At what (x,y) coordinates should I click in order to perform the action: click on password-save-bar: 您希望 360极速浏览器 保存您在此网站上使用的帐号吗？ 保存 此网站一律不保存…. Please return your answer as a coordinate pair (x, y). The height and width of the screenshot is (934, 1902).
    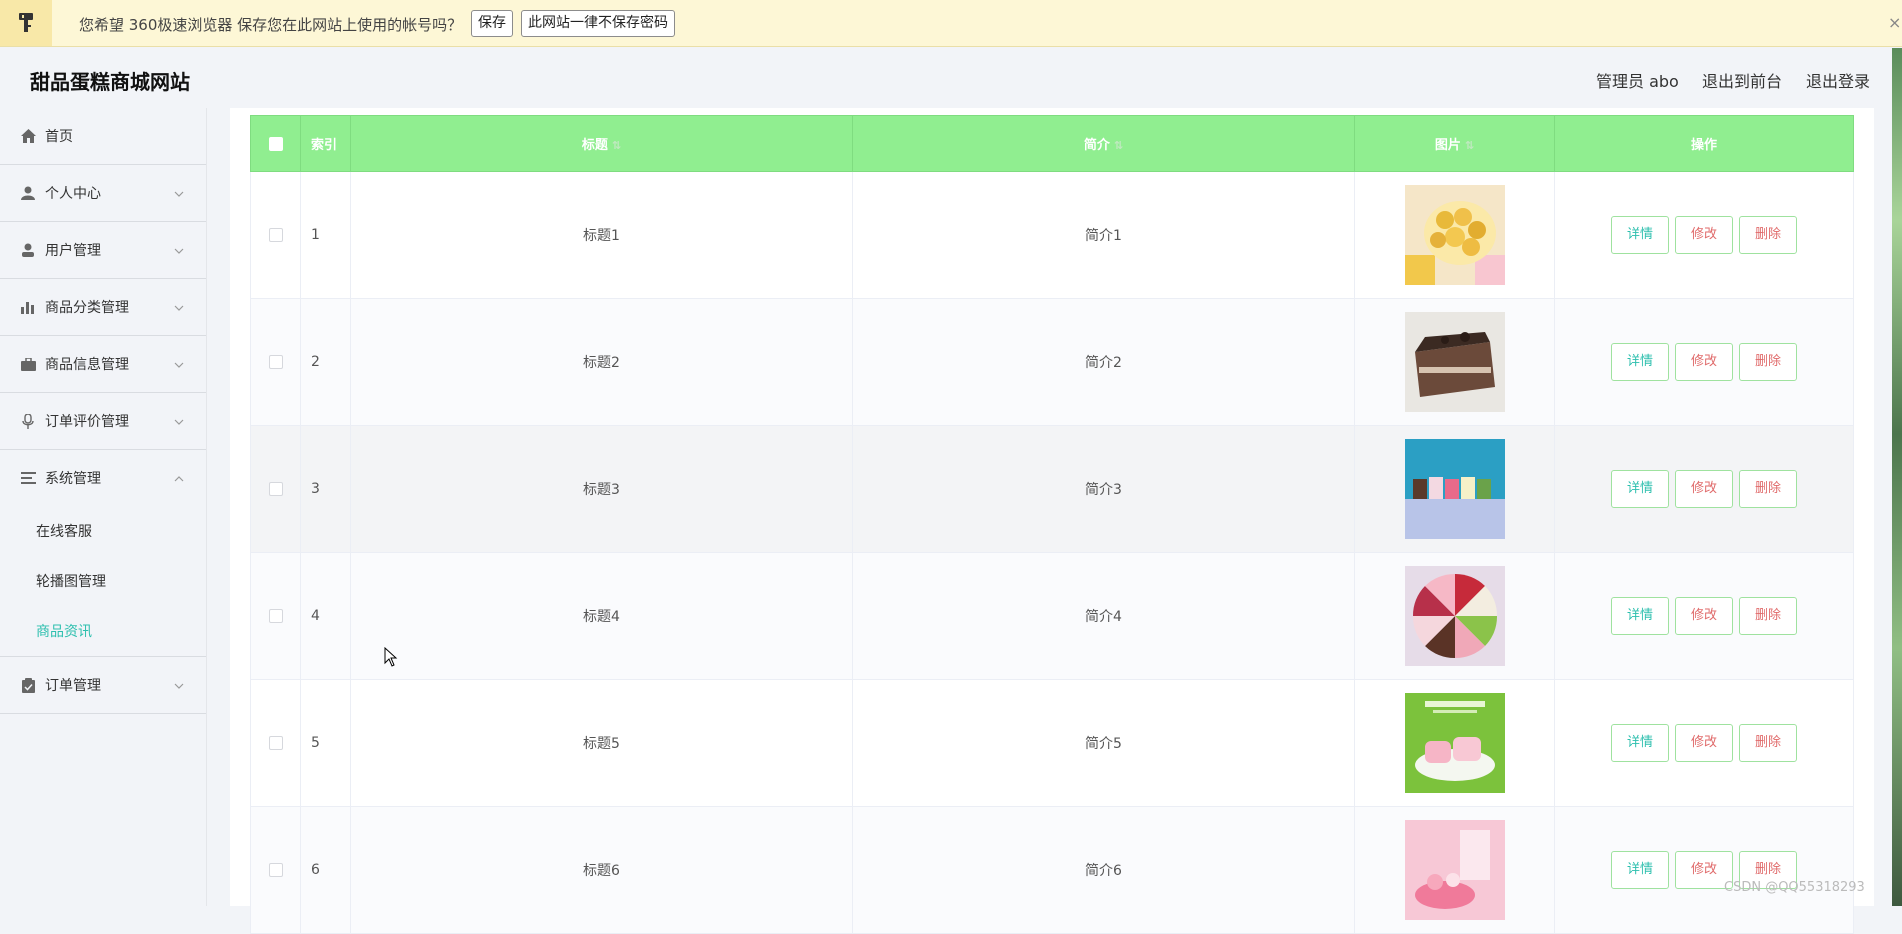
    Looking at the image, I should click on (951, 23).